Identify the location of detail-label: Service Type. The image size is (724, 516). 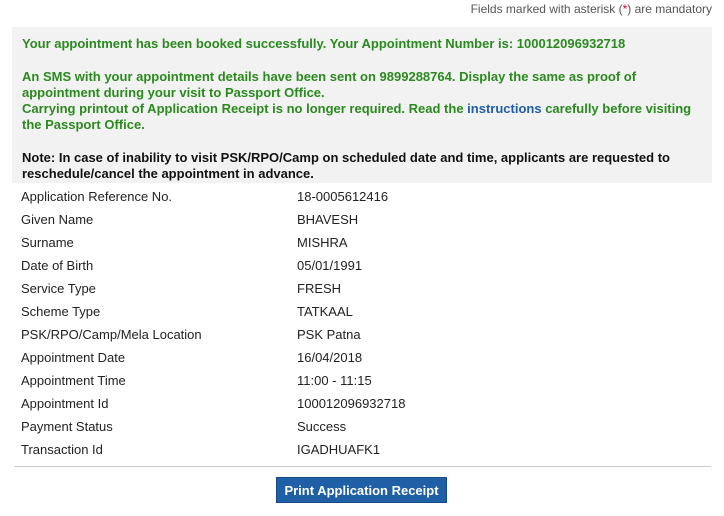
(58, 288).